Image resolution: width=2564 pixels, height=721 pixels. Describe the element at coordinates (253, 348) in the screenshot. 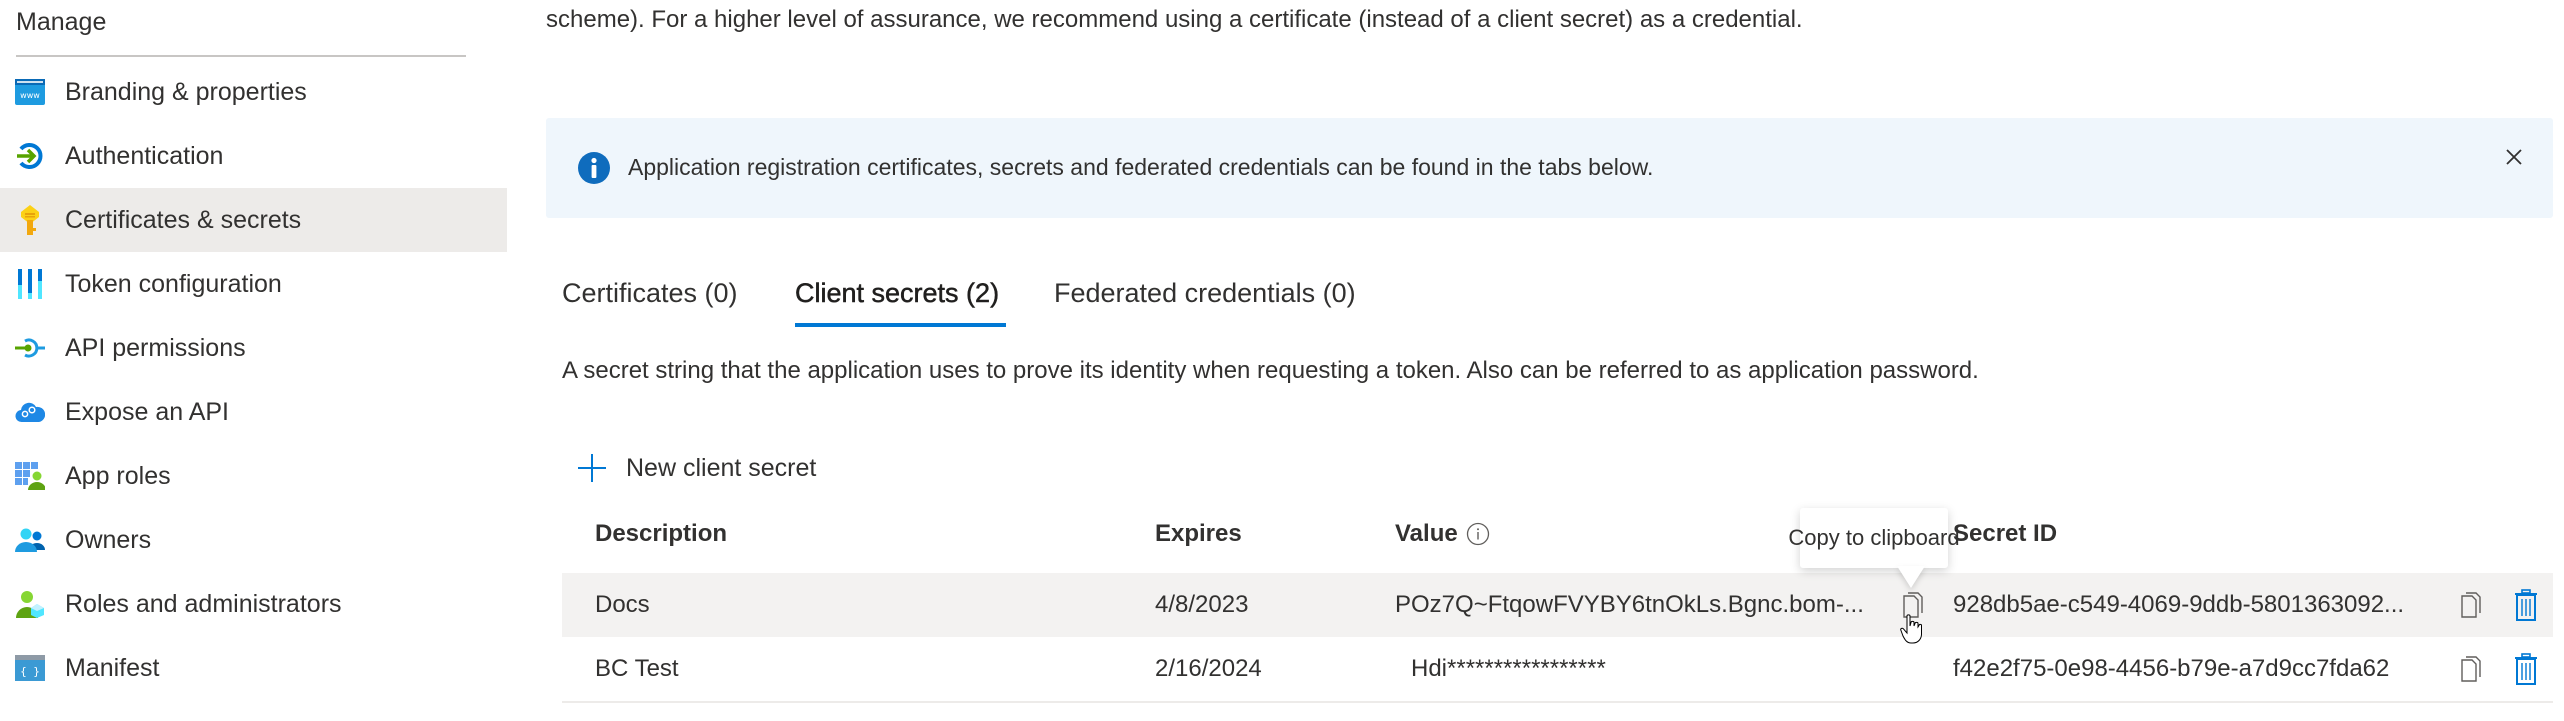

I see `sidebar-item-api-permissions: API permissions` at that location.